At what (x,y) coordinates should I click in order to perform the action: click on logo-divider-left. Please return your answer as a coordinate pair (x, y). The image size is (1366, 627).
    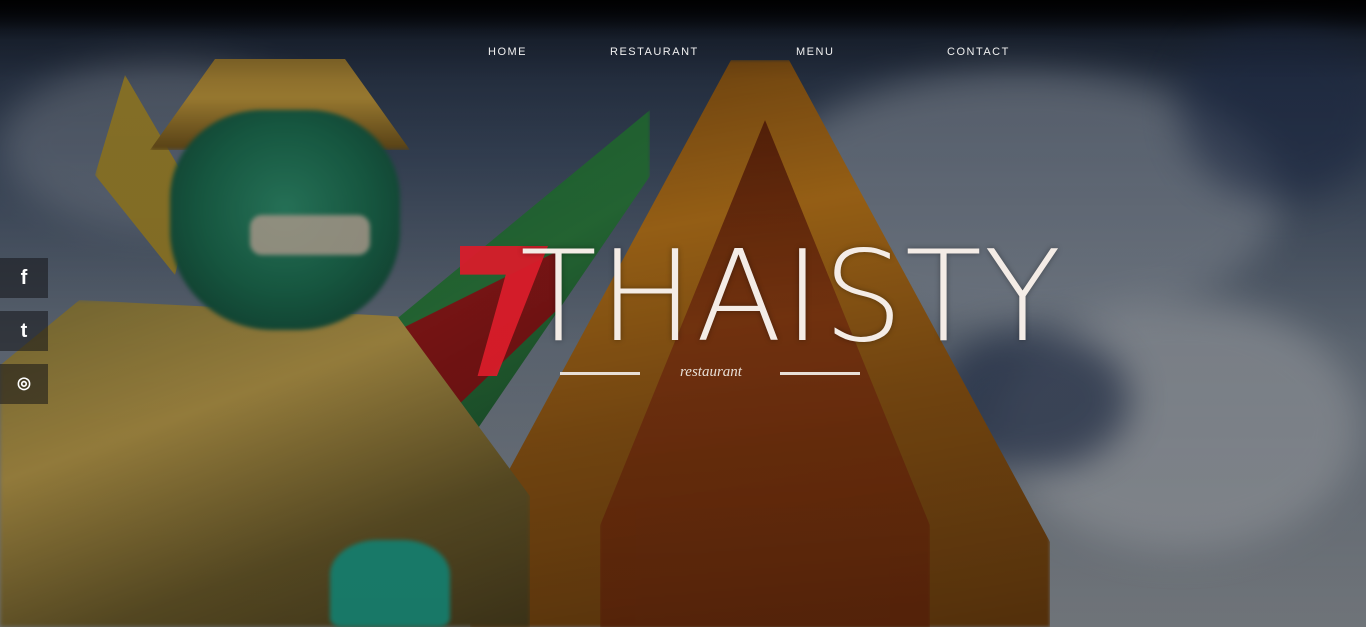
    Looking at the image, I should click on (600, 373).